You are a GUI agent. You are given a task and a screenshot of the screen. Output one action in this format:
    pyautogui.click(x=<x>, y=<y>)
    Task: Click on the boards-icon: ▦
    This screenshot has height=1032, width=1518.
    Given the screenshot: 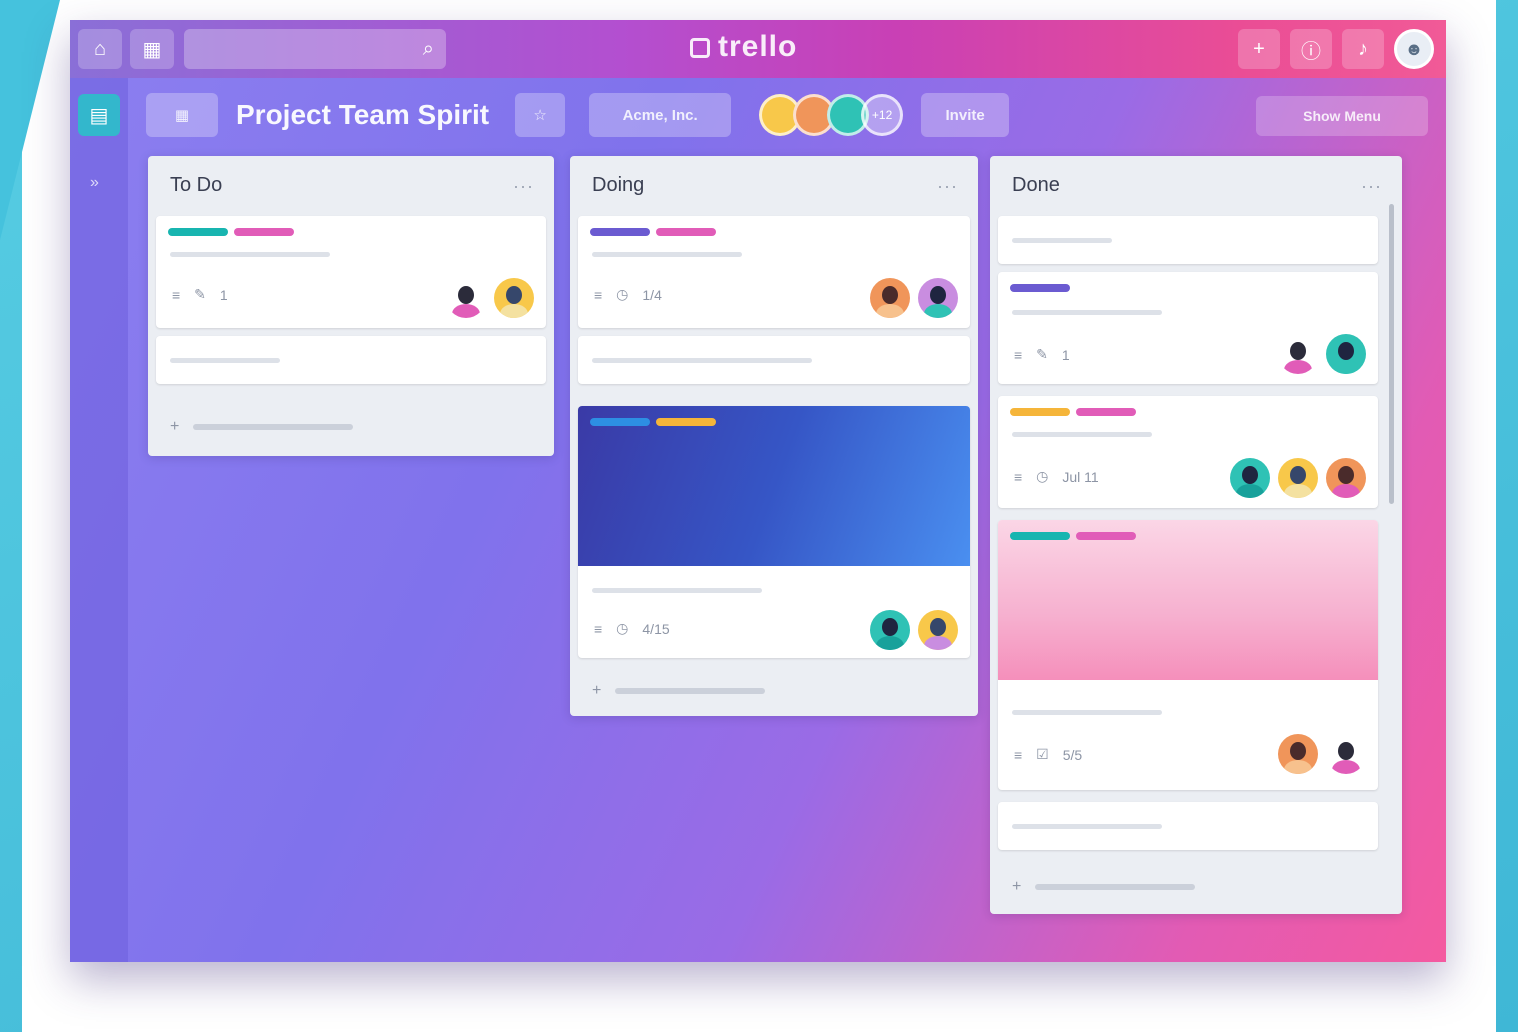 What is the action you would take?
    pyautogui.click(x=152, y=49)
    